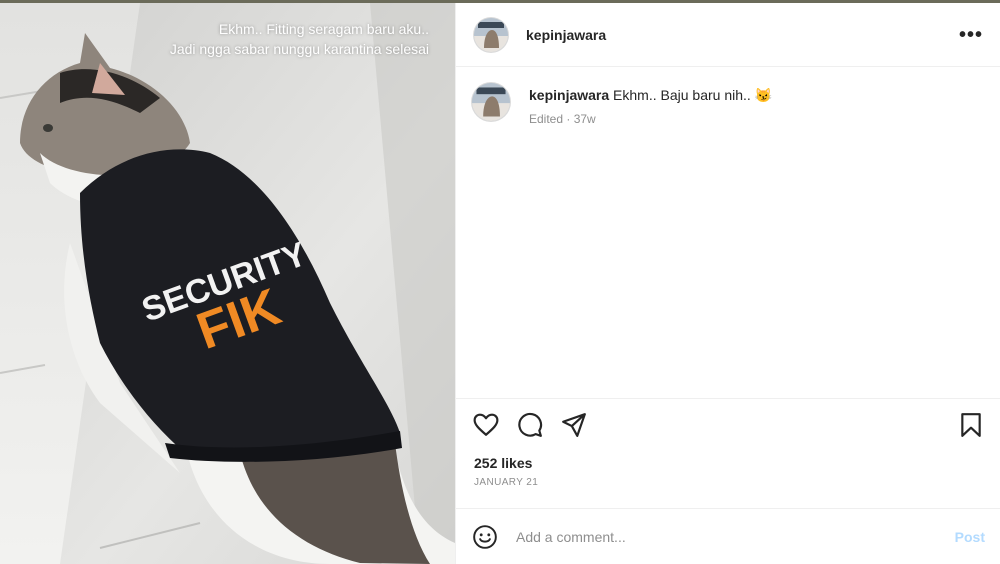  I want to click on caption-avatar, so click(491, 102).